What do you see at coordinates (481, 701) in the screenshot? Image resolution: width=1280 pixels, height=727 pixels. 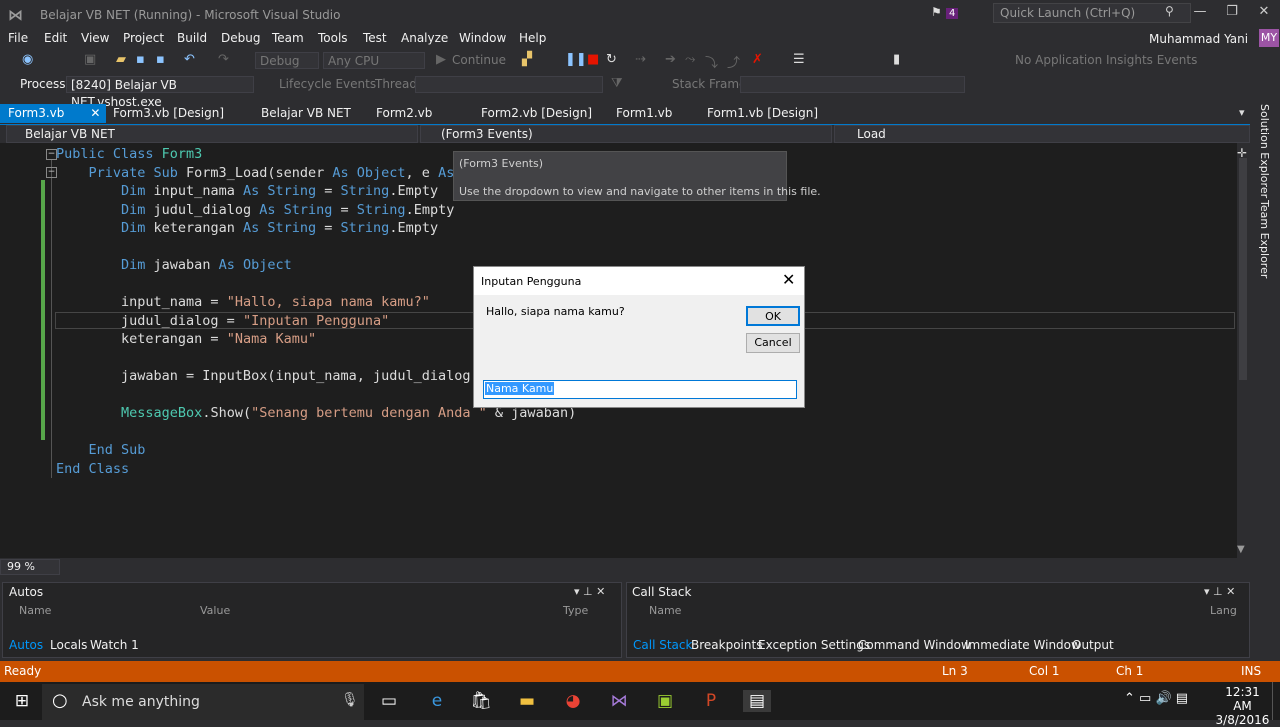 I see `store-icon: 🛍` at bounding box center [481, 701].